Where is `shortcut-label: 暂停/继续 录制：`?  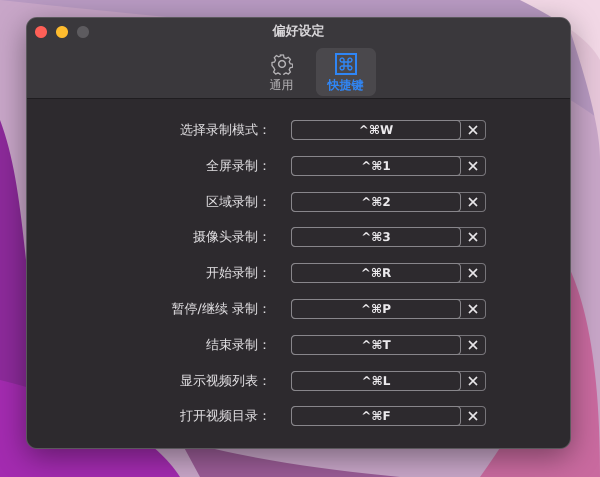 shortcut-label: 暂停/继续 录制： is located at coordinates (220, 309).